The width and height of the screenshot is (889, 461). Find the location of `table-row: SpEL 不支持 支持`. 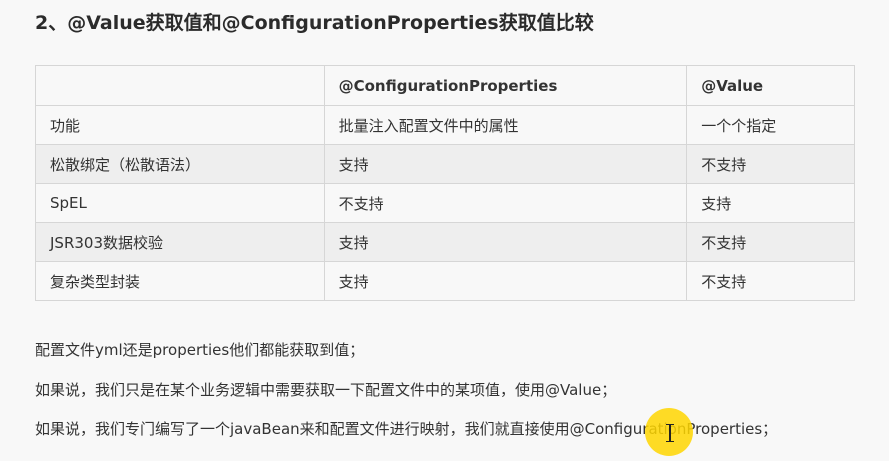

table-row: SpEL 不支持 支持 is located at coordinates (445, 203).